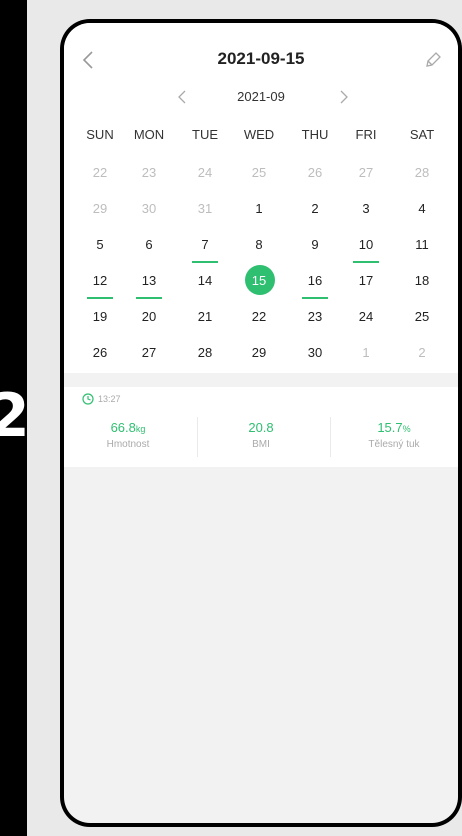  What do you see at coordinates (149, 134) in the screenshot?
I see `weekday-label: MON` at bounding box center [149, 134].